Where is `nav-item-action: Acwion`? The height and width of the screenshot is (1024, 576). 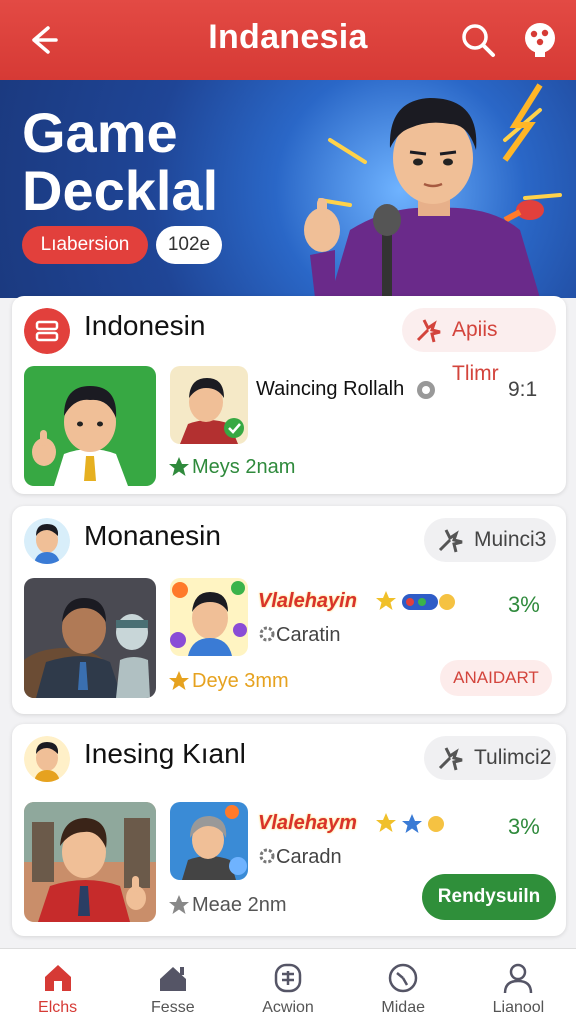 nav-item-action: Acwion is located at coordinates (287, 986).